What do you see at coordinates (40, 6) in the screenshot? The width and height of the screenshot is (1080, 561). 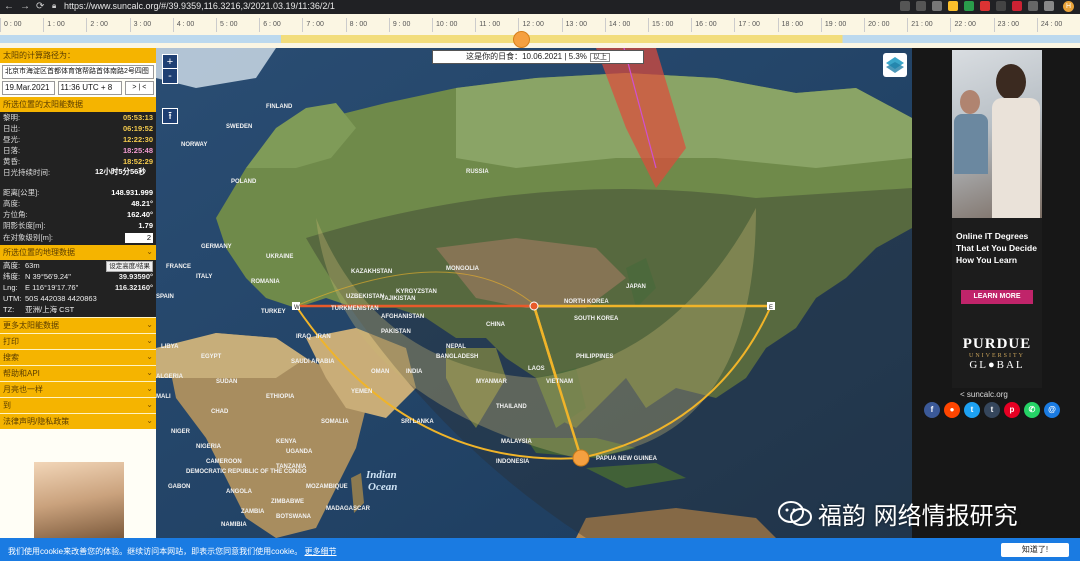 I see `reload-icon: ⟳` at bounding box center [40, 6].